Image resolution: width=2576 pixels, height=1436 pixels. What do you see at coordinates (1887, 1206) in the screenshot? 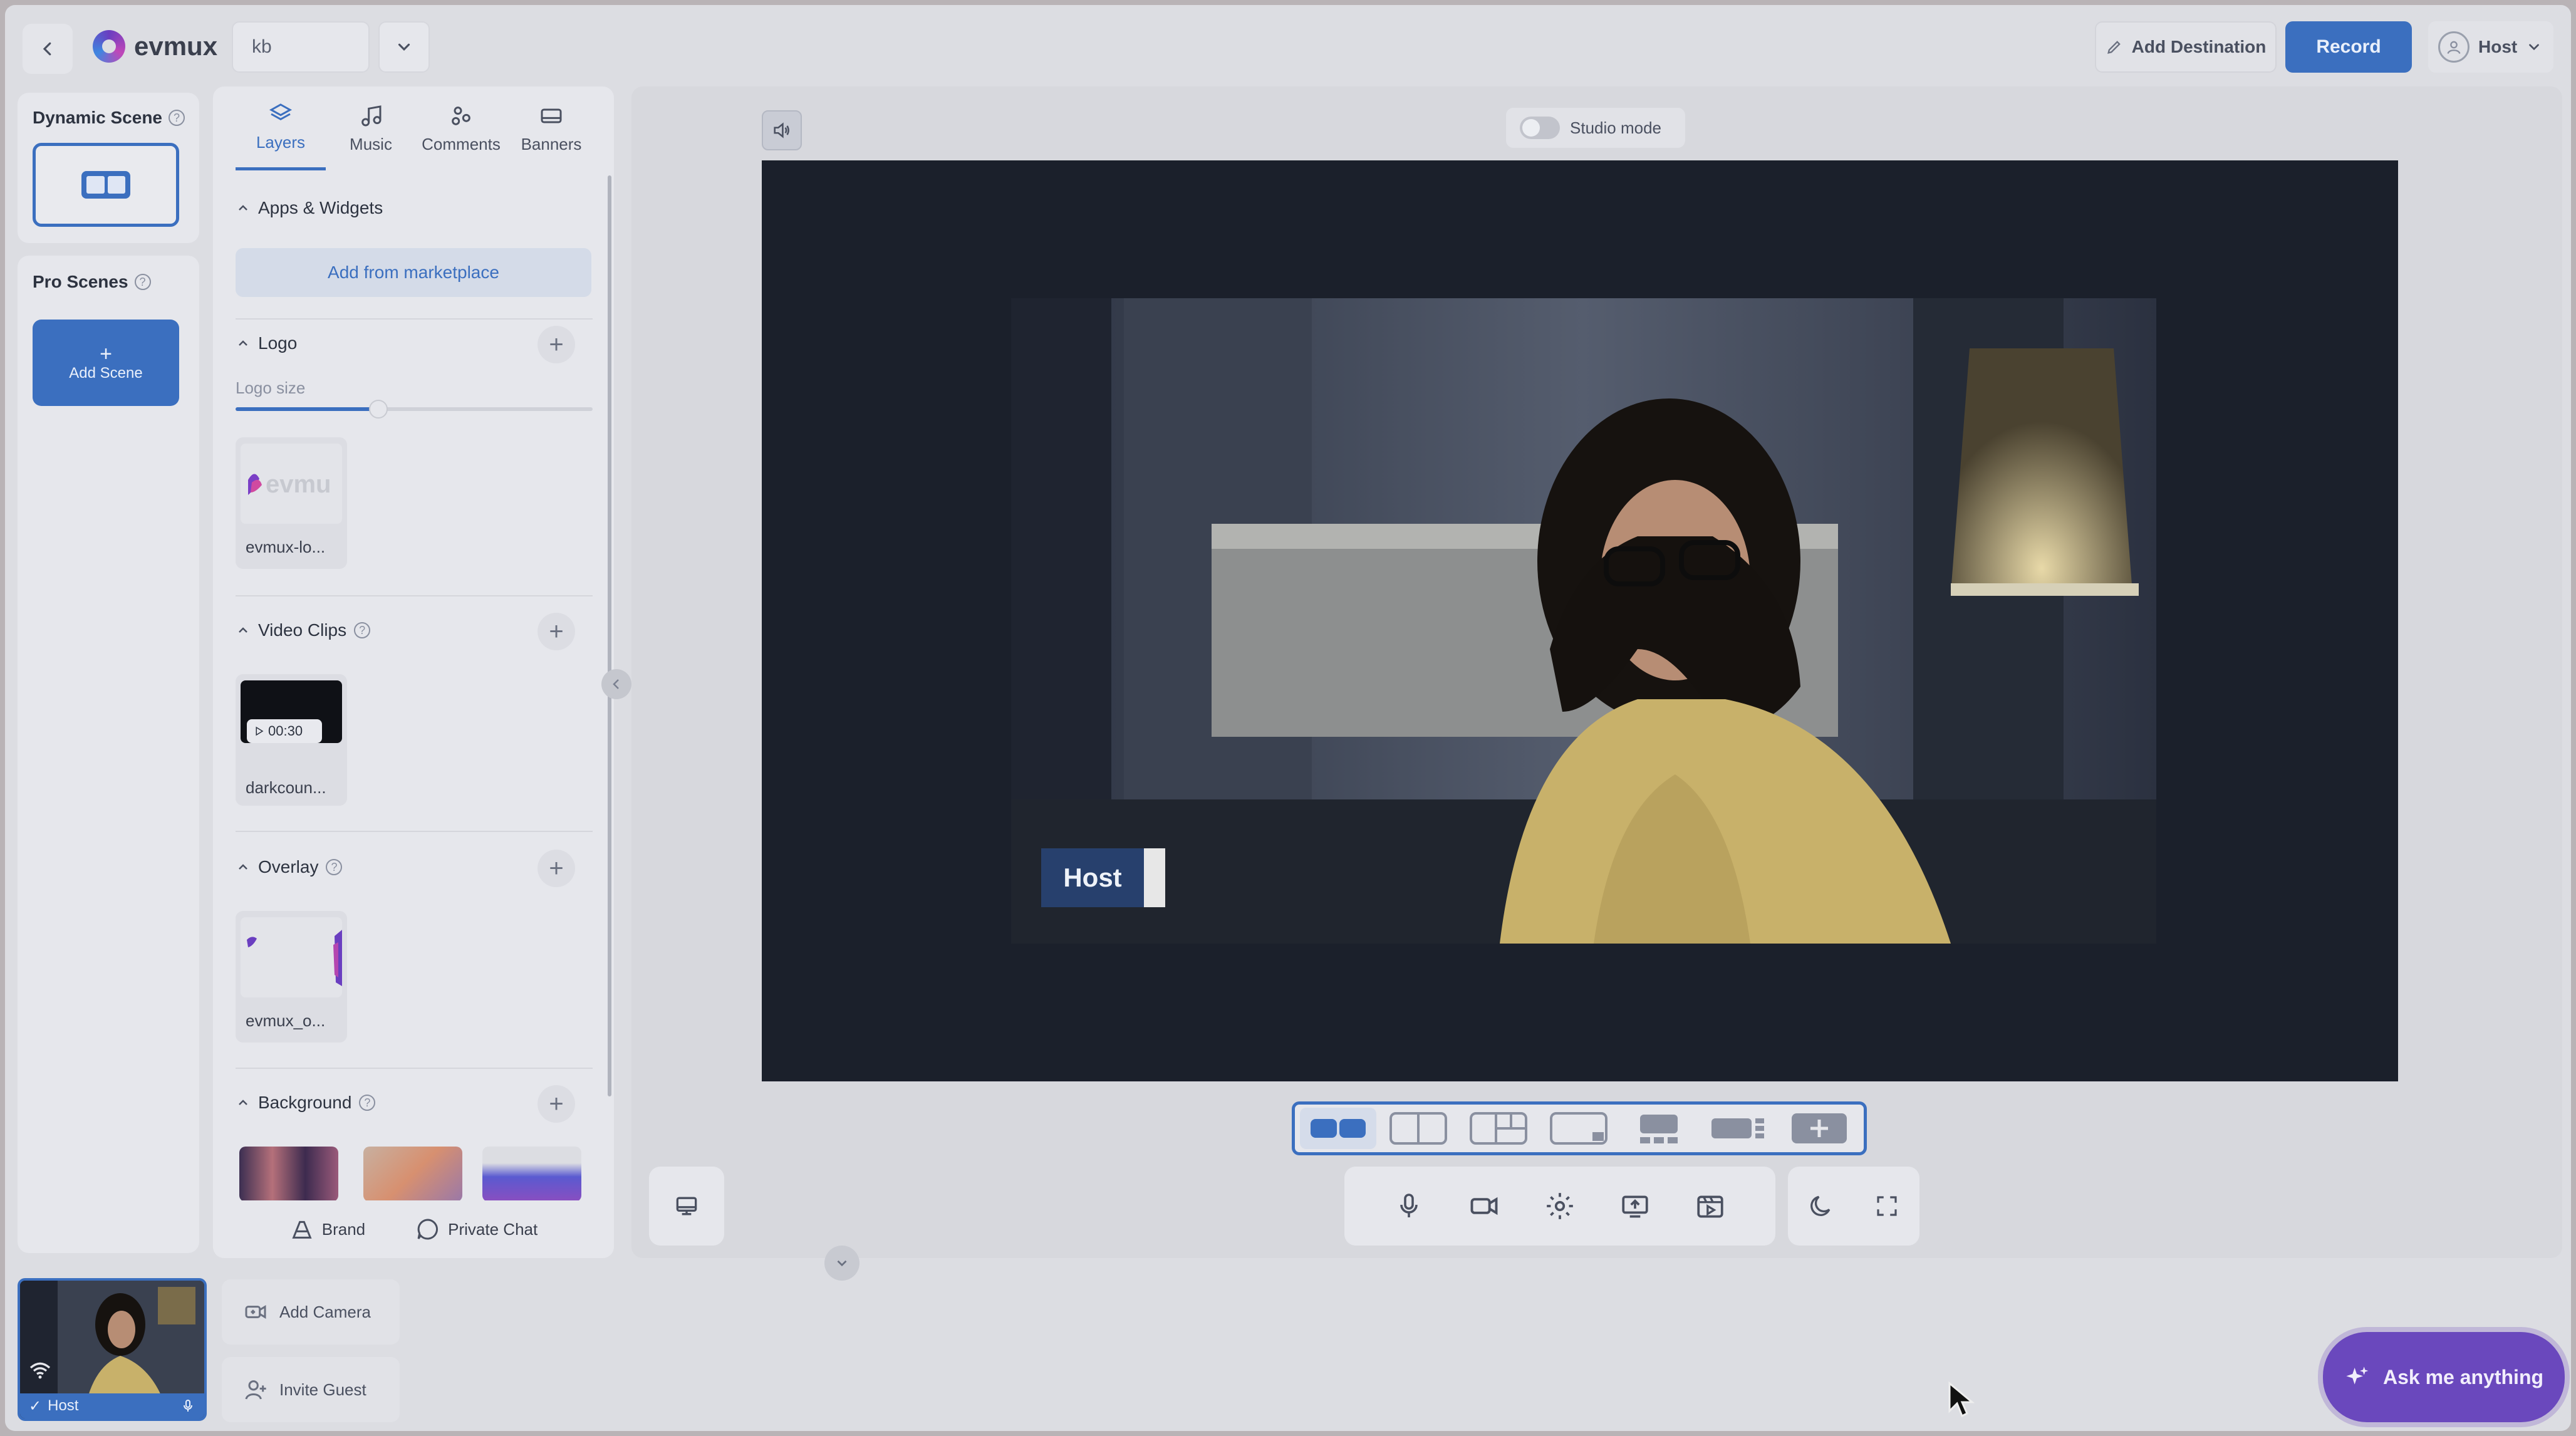
I see `fullscreen-icon` at bounding box center [1887, 1206].